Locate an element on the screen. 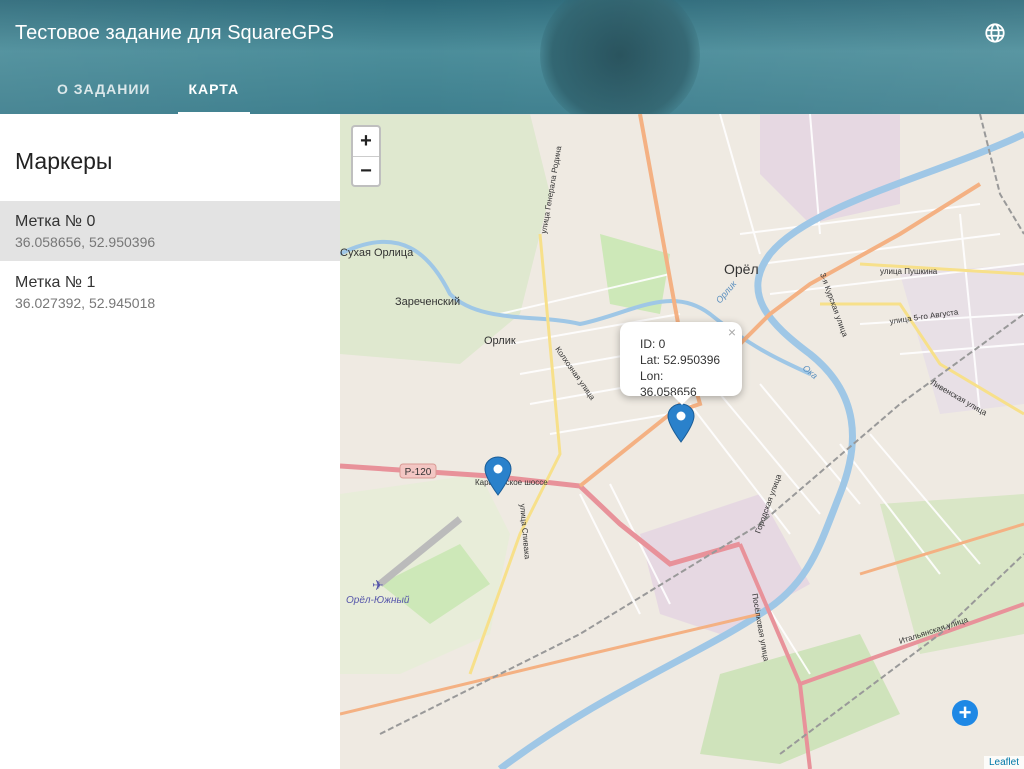  zoom-control: + − is located at coordinates (366, 156).